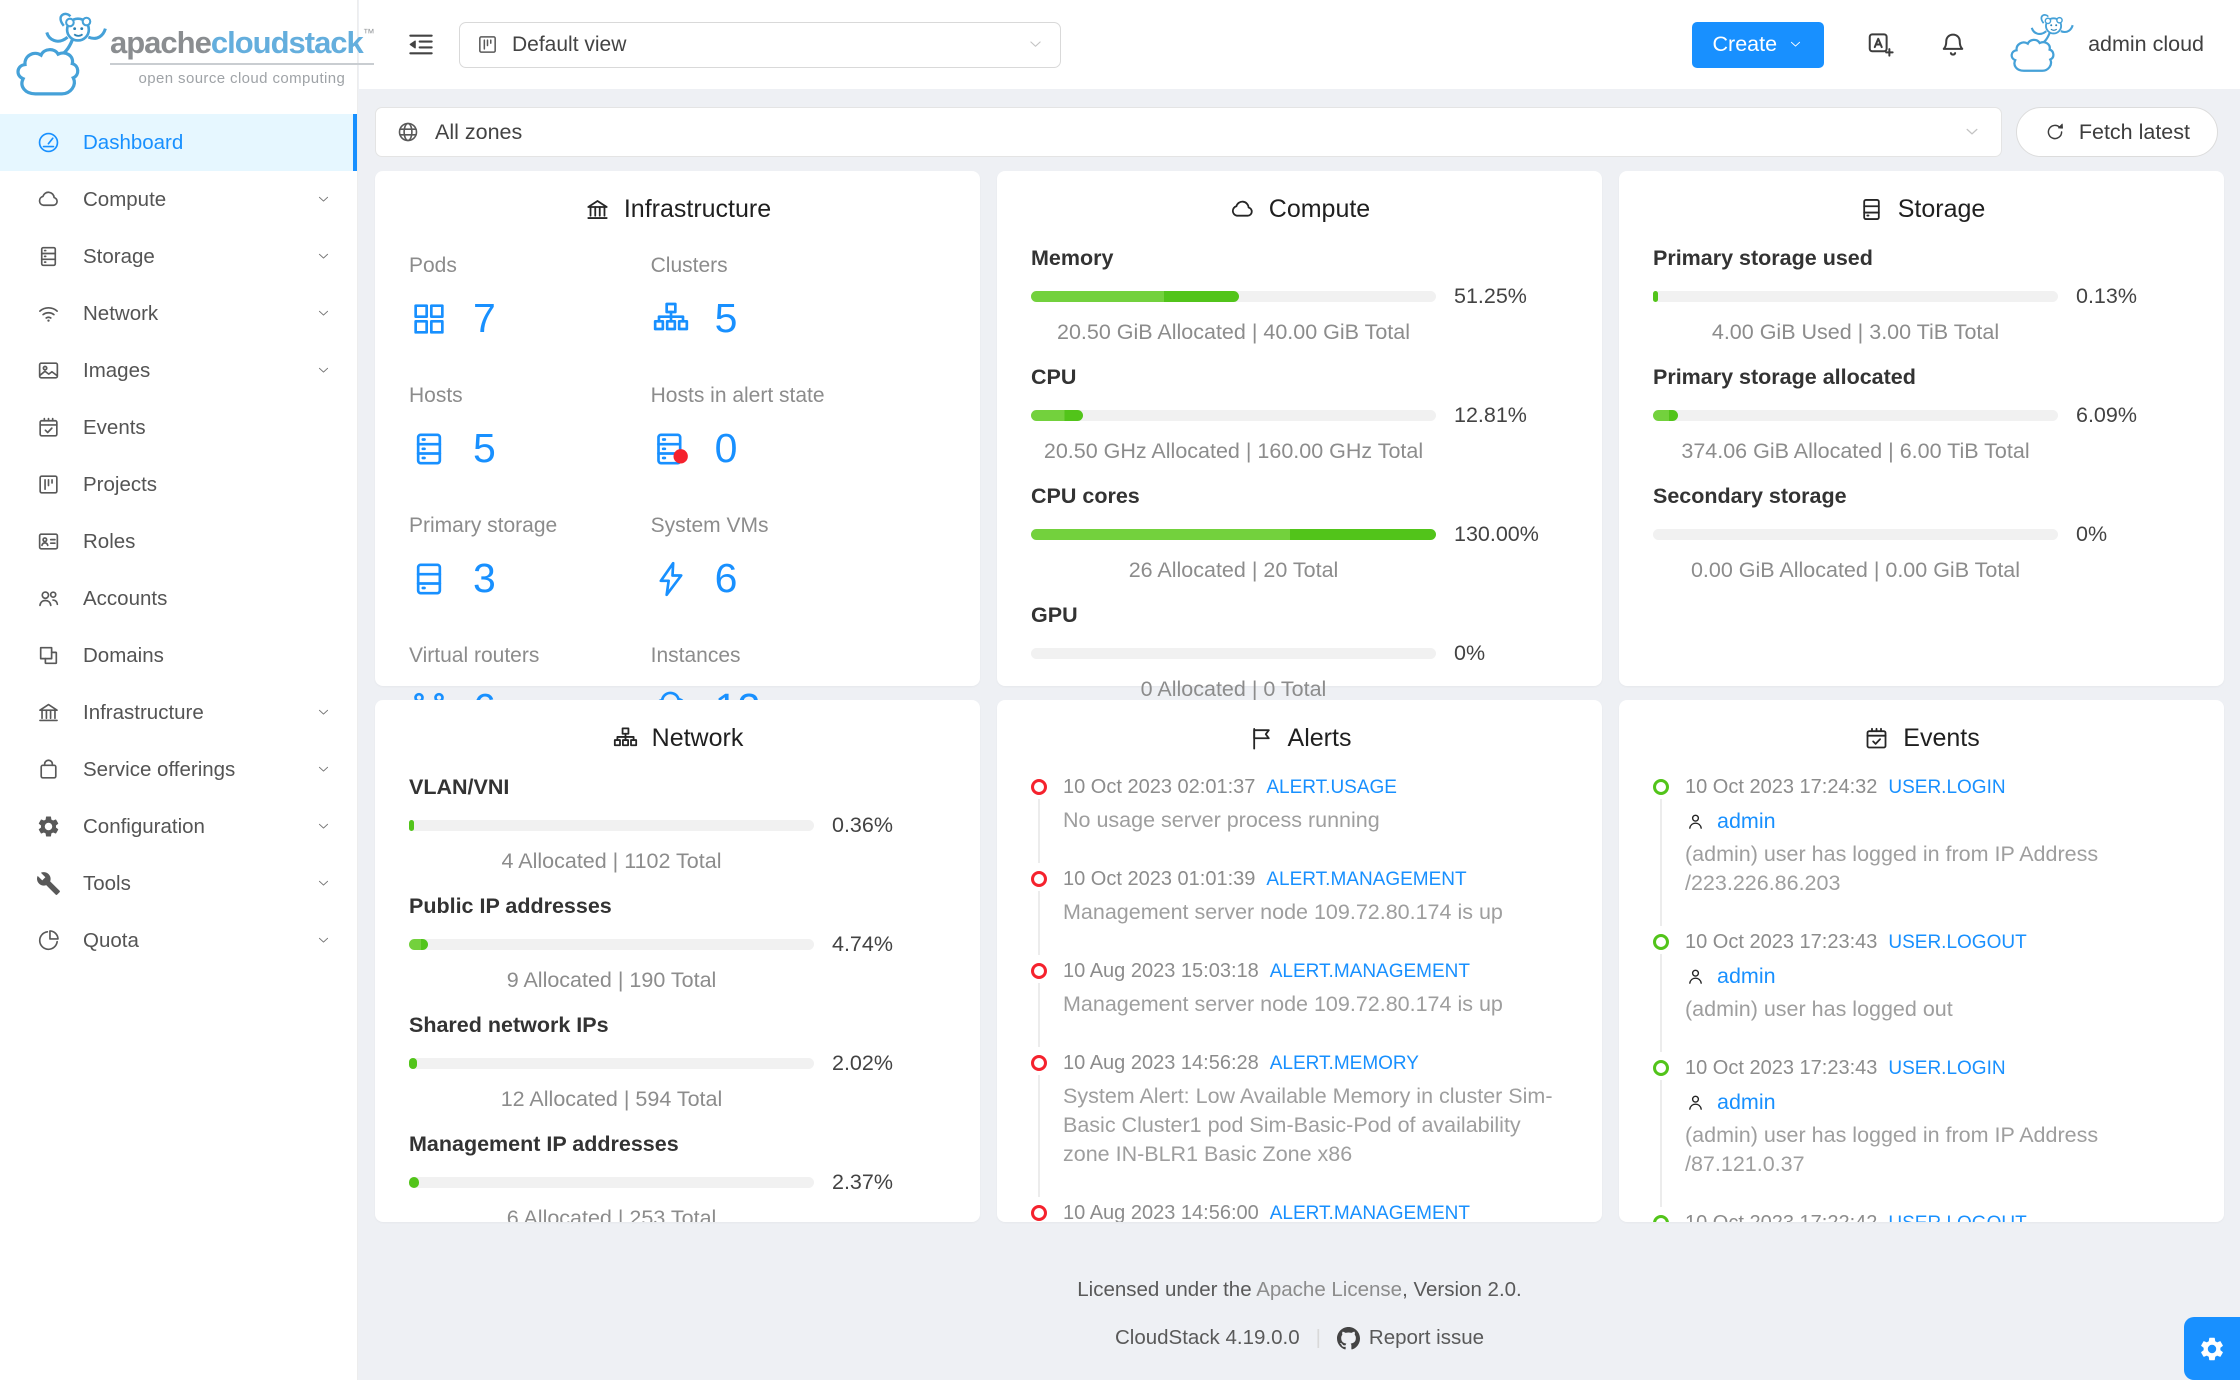  I want to click on idcard-icon, so click(48, 541).